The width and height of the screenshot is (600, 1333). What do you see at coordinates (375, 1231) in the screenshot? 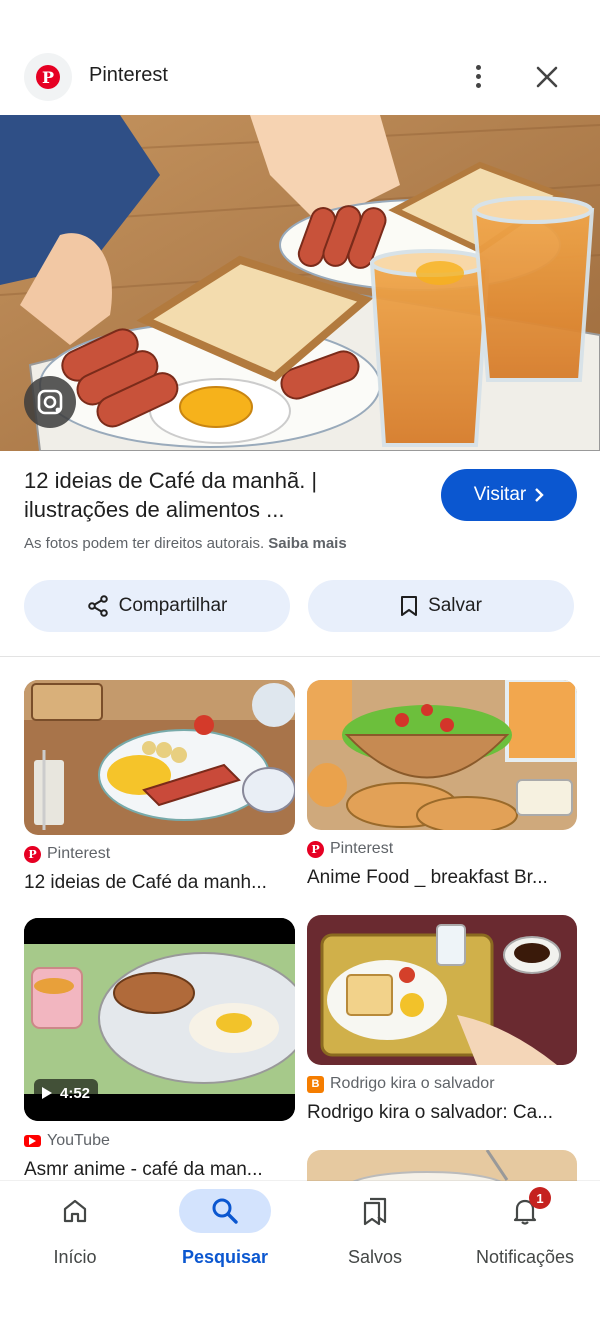
I see `nav-saved: Salvos` at bounding box center [375, 1231].